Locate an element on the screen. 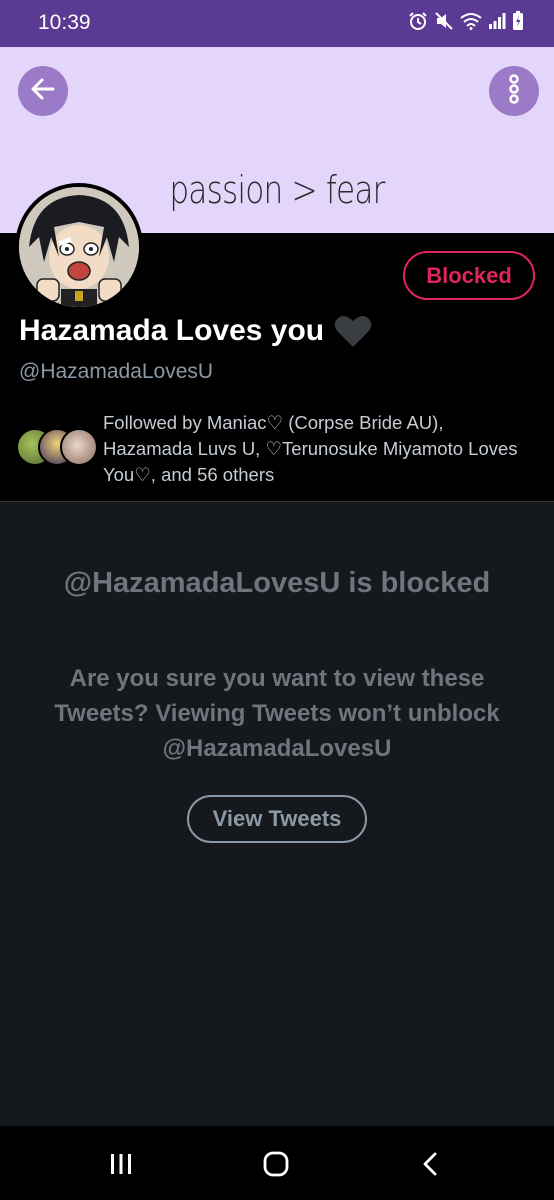 This screenshot has height=1200, width=554. more-vertical-icon is located at coordinates (514, 91).